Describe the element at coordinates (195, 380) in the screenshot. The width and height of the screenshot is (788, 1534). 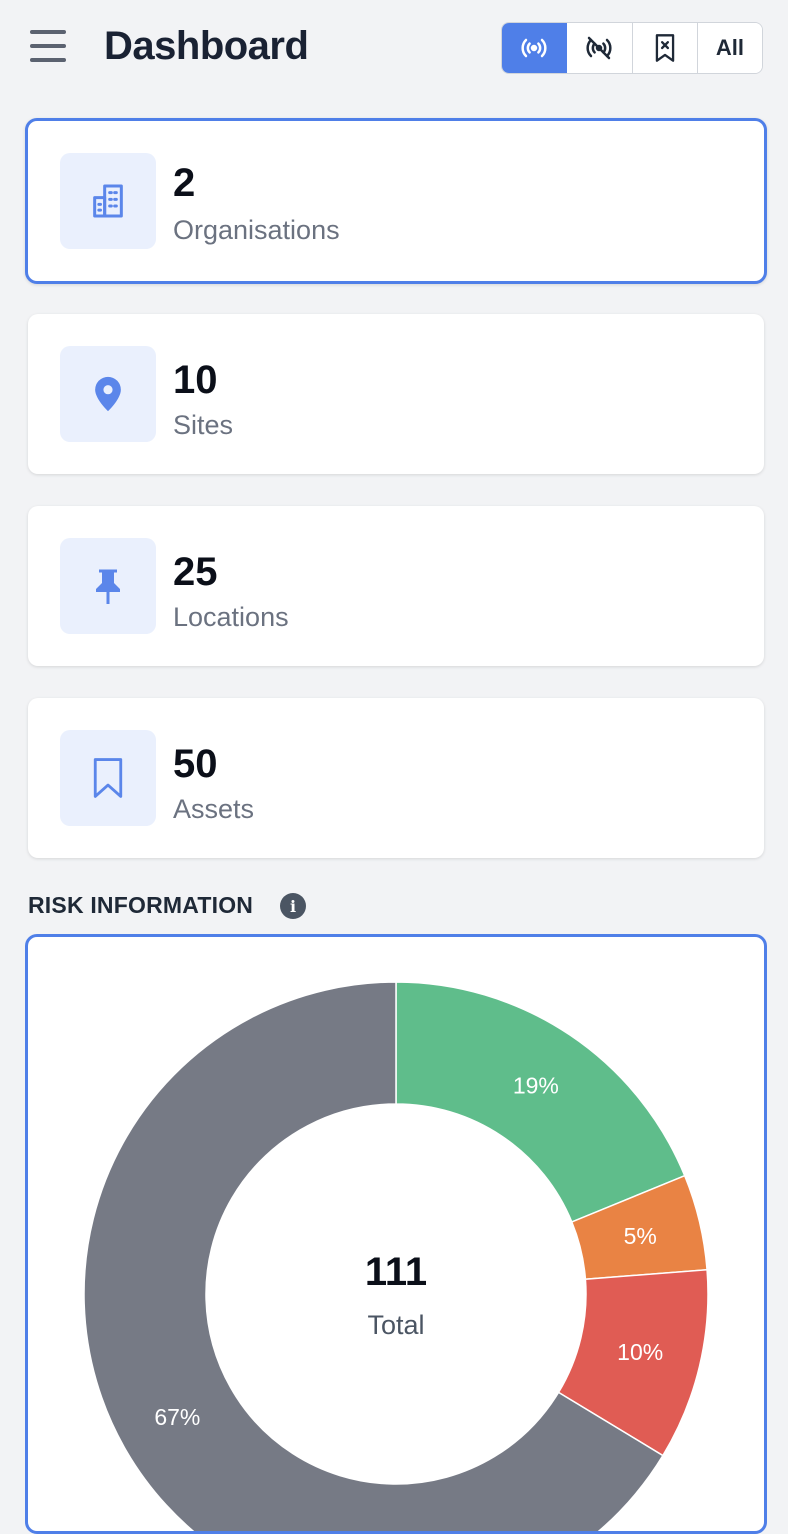
I see `card-count: 10` at that location.